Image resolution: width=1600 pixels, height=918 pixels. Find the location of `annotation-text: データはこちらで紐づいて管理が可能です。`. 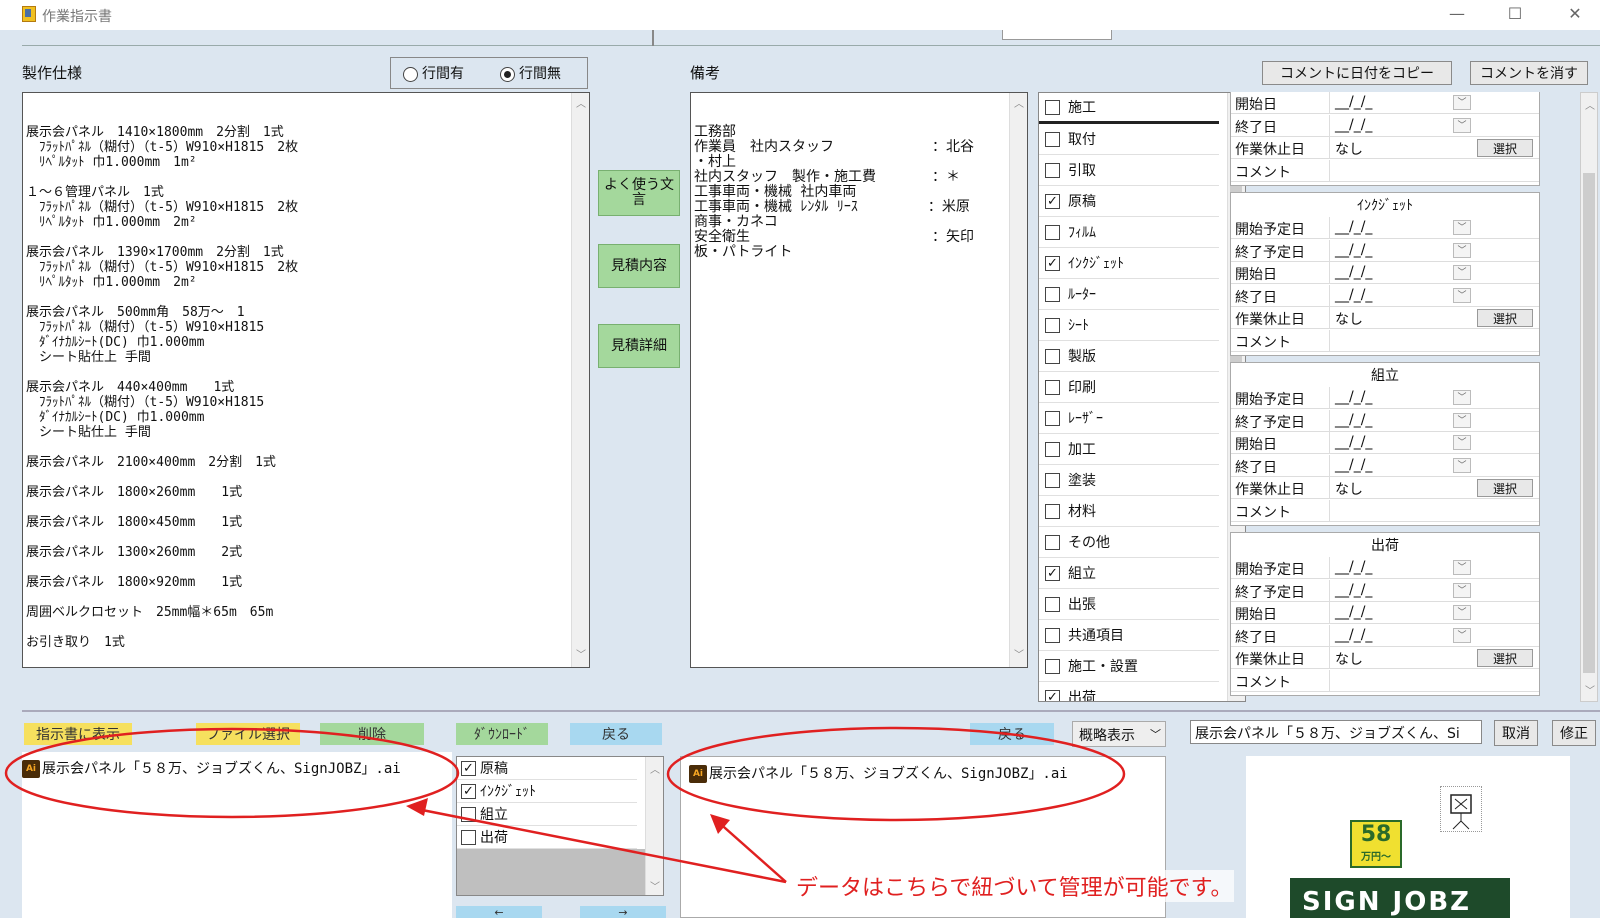

annotation-text: データはこちらで紐づいて管理が可能です。 is located at coordinates (1014, 886).